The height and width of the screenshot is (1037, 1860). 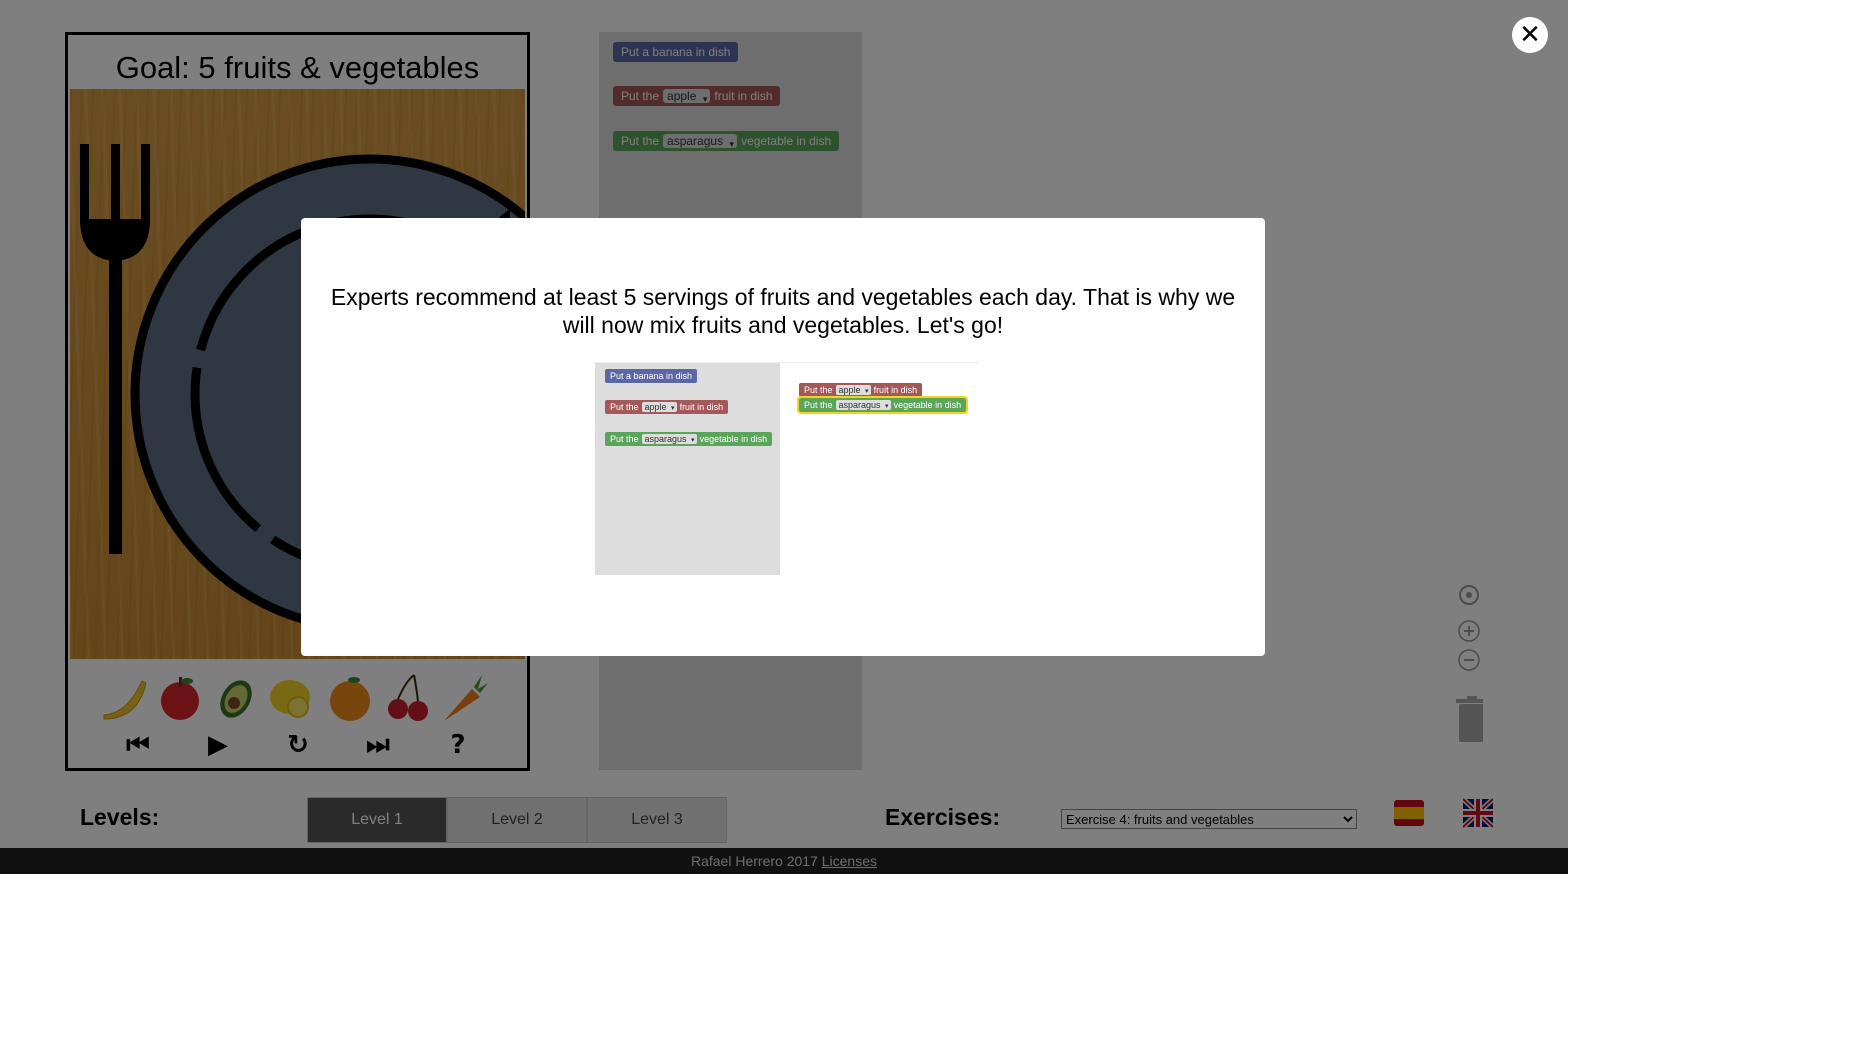 What do you see at coordinates (651, 376) in the screenshot?
I see `preview-banana-block: Put a banana in dish` at bounding box center [651, 376].